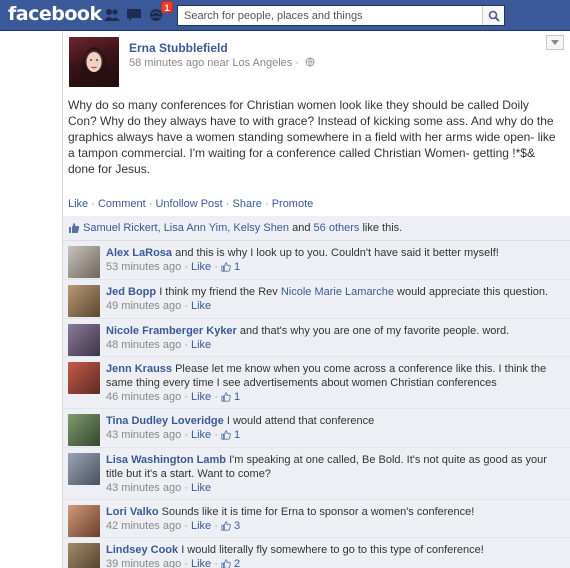 The width and height of the screenshot is (570, 568). I want to click on comment-meta: 49 minutes ago · Like, so click(159, 306).